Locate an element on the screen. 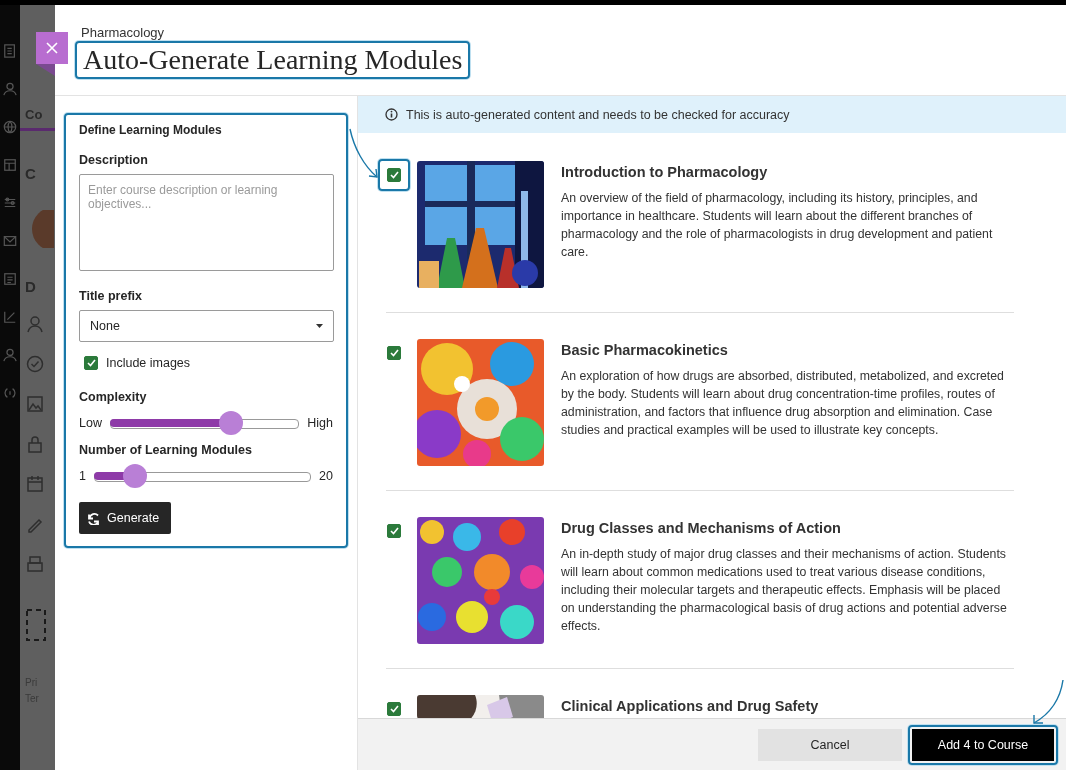 This screenshot has width=1066, height=770. notice-text: This is auto-generated content and needs to be checked for accuracy is located at coordinates (598, 114).